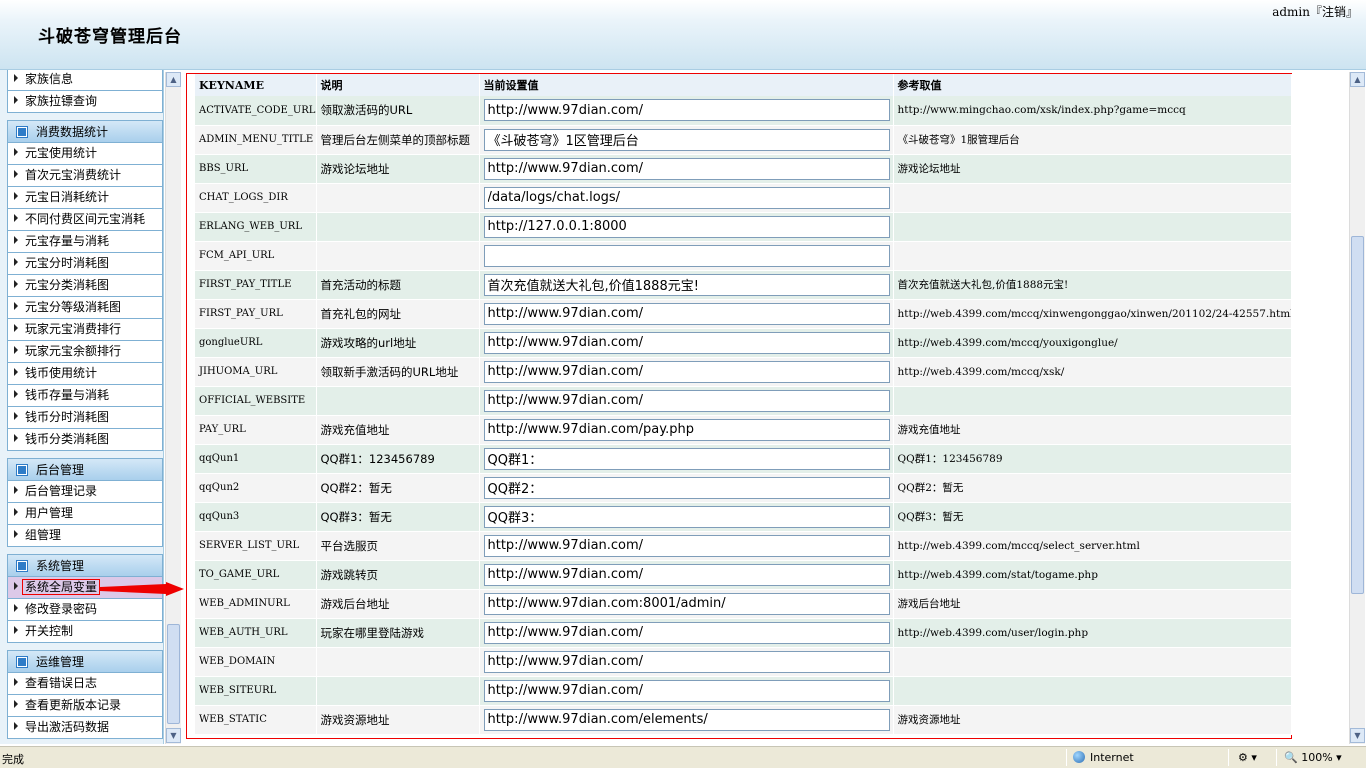  I want to click on sidebar-item: 后台管理记录, so click(85, 492).